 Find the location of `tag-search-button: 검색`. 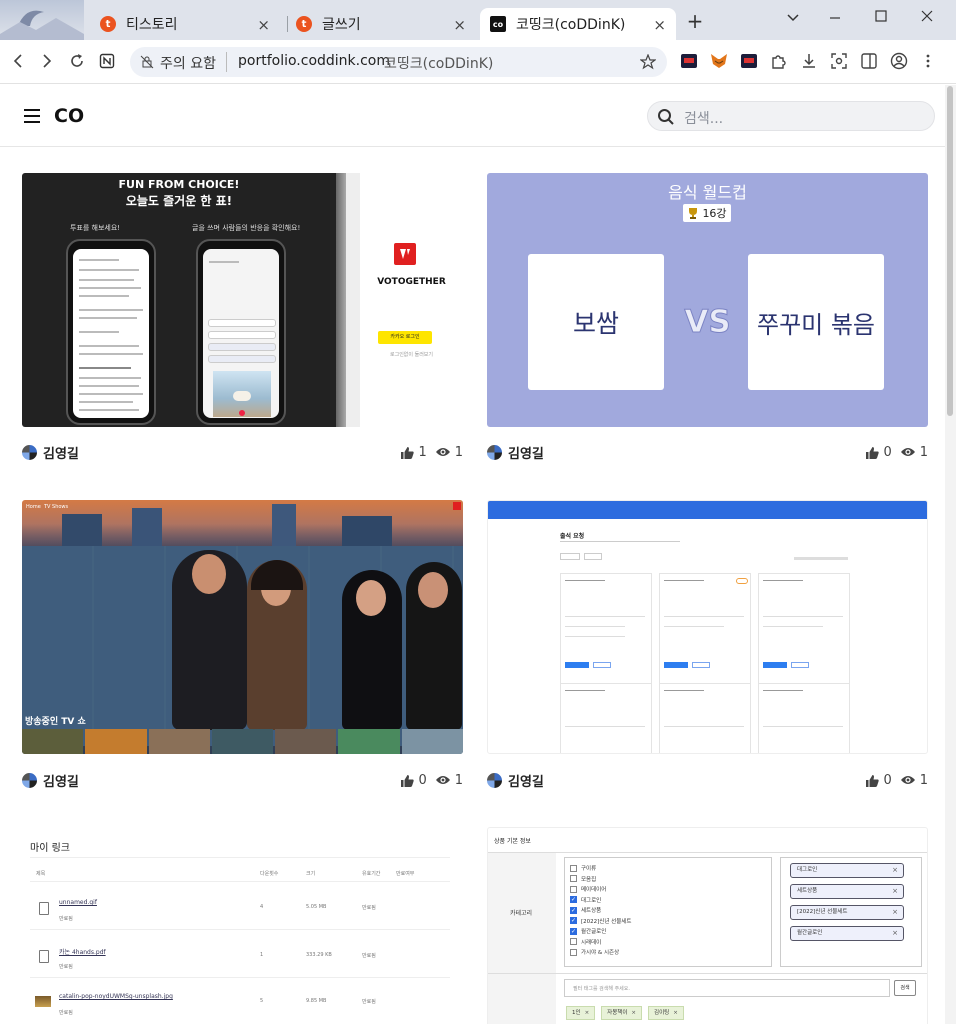

tag-search-button: 검색 is located at coordinates (905, 988).